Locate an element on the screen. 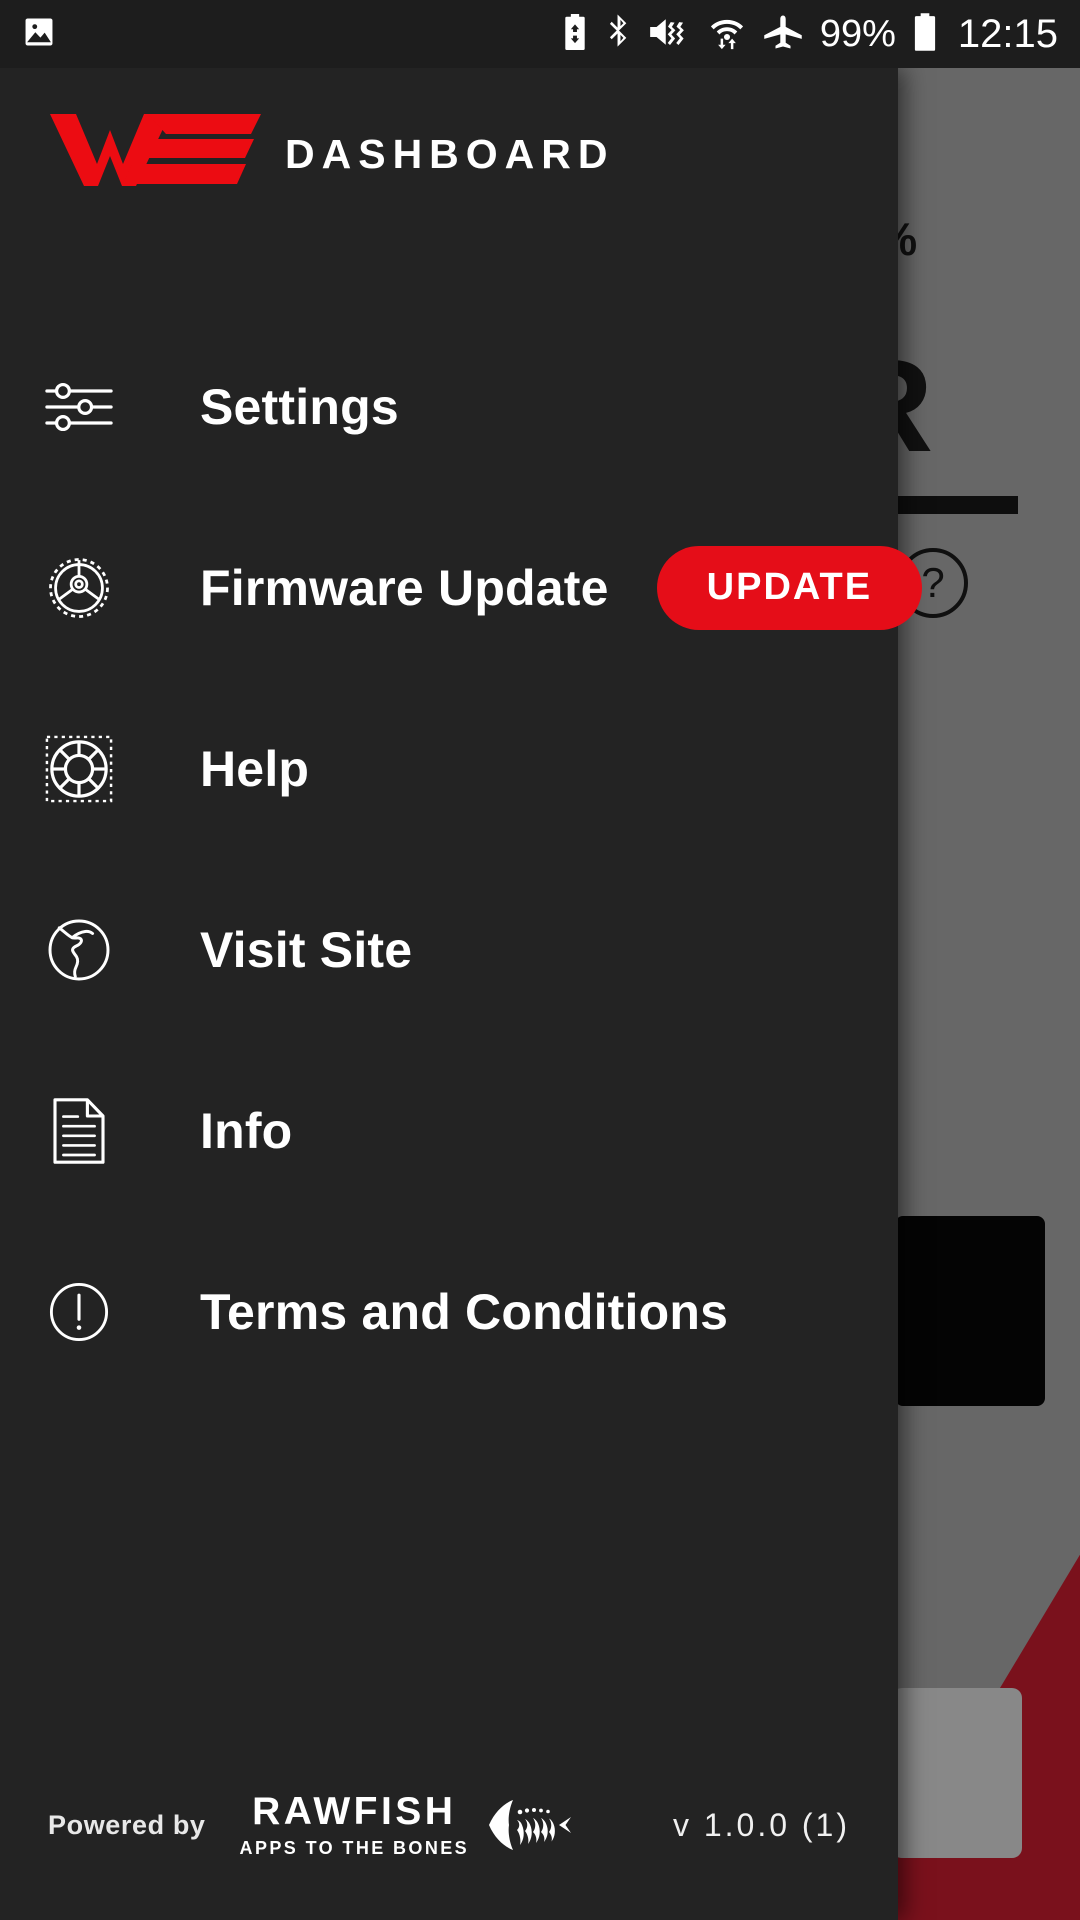 The height and width of the screenshot is (1920, 1080). we-logo is located at coordinates (155, 148).